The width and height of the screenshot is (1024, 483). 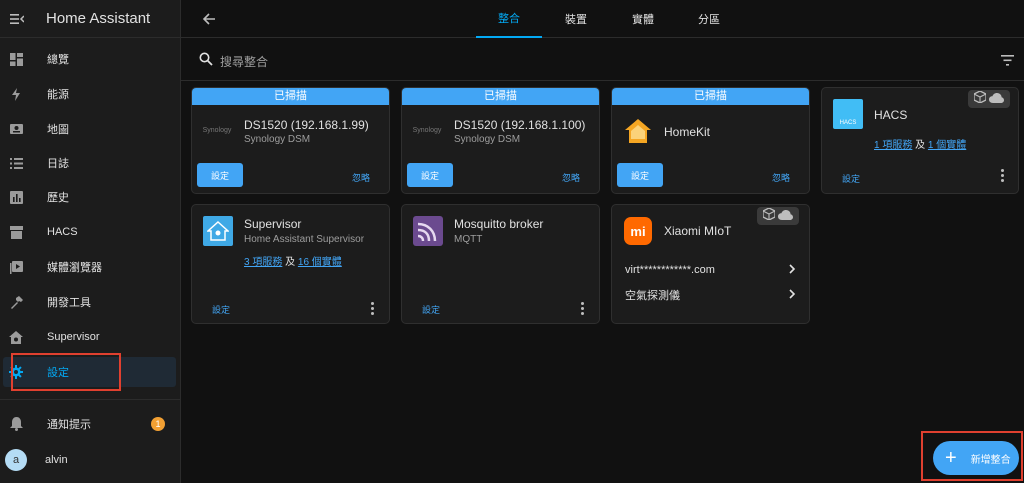 What do you see at coordinates (69, 303) in the screenshot?
I see `sidebar-item-label: 開發工具` at bounding box center [69, 303].